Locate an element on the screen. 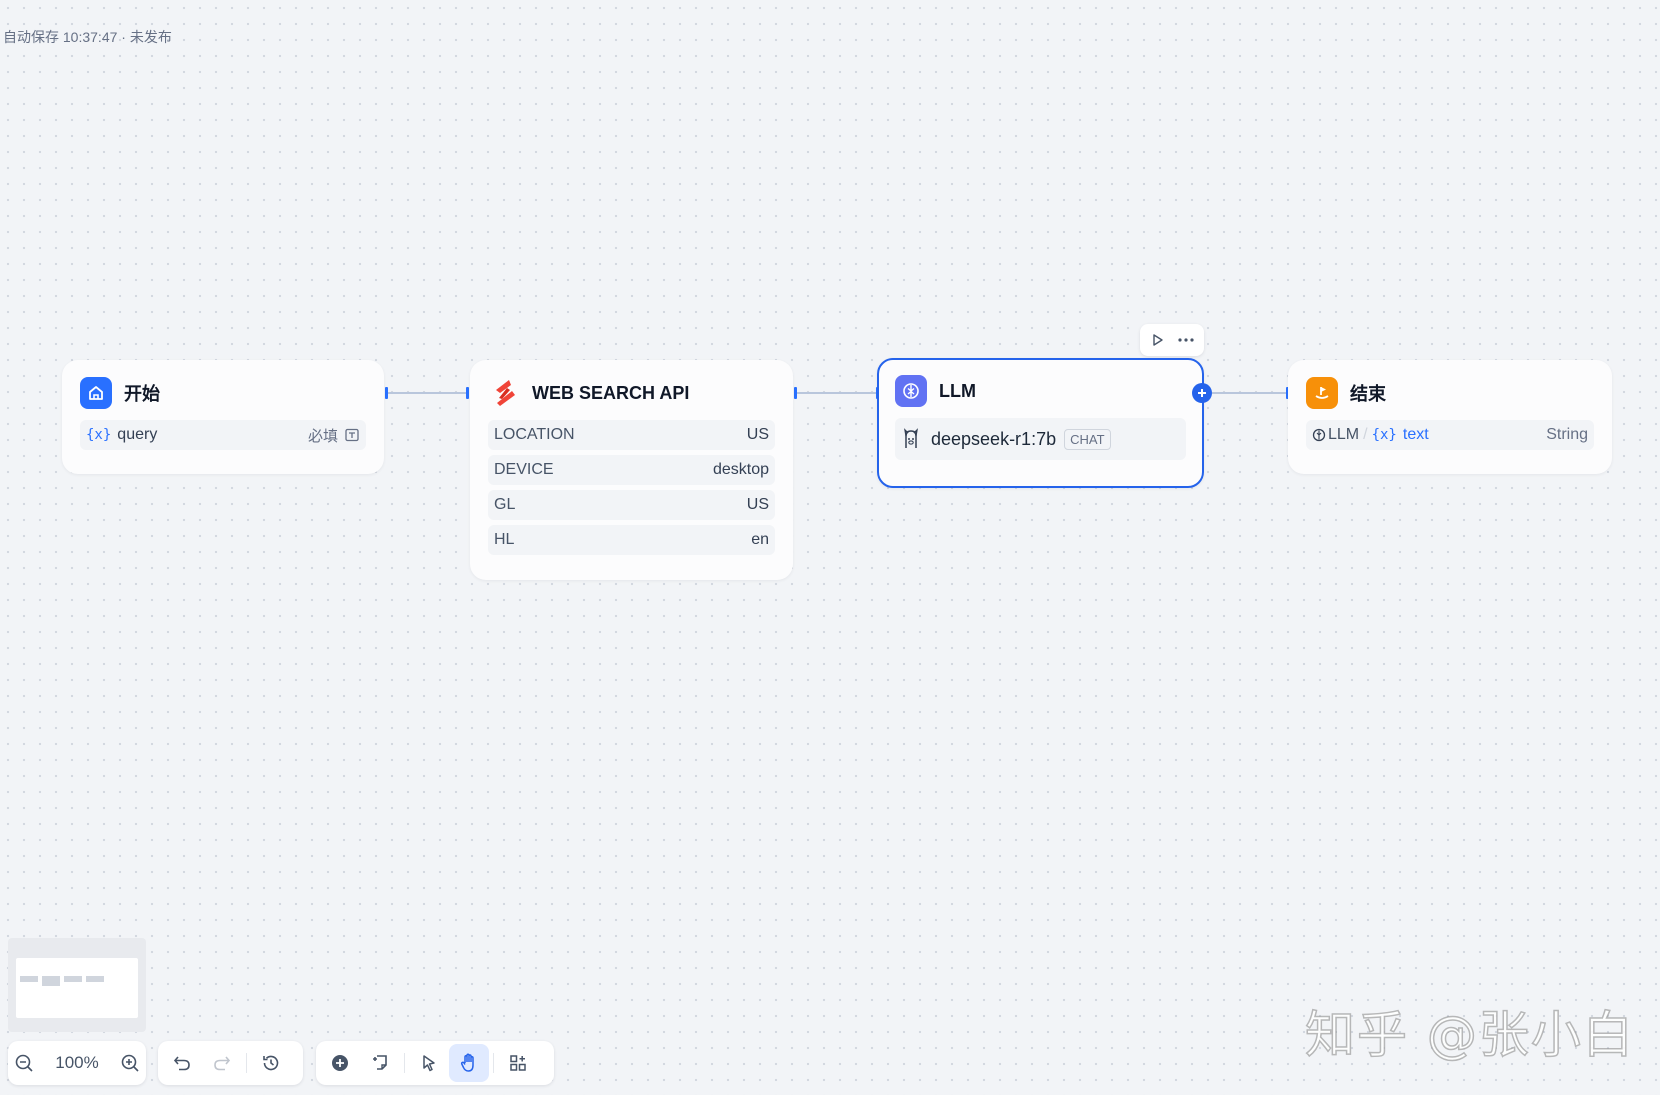 The image size is (1660, 1095). add-node-button is located at coordinates (340, 1063).